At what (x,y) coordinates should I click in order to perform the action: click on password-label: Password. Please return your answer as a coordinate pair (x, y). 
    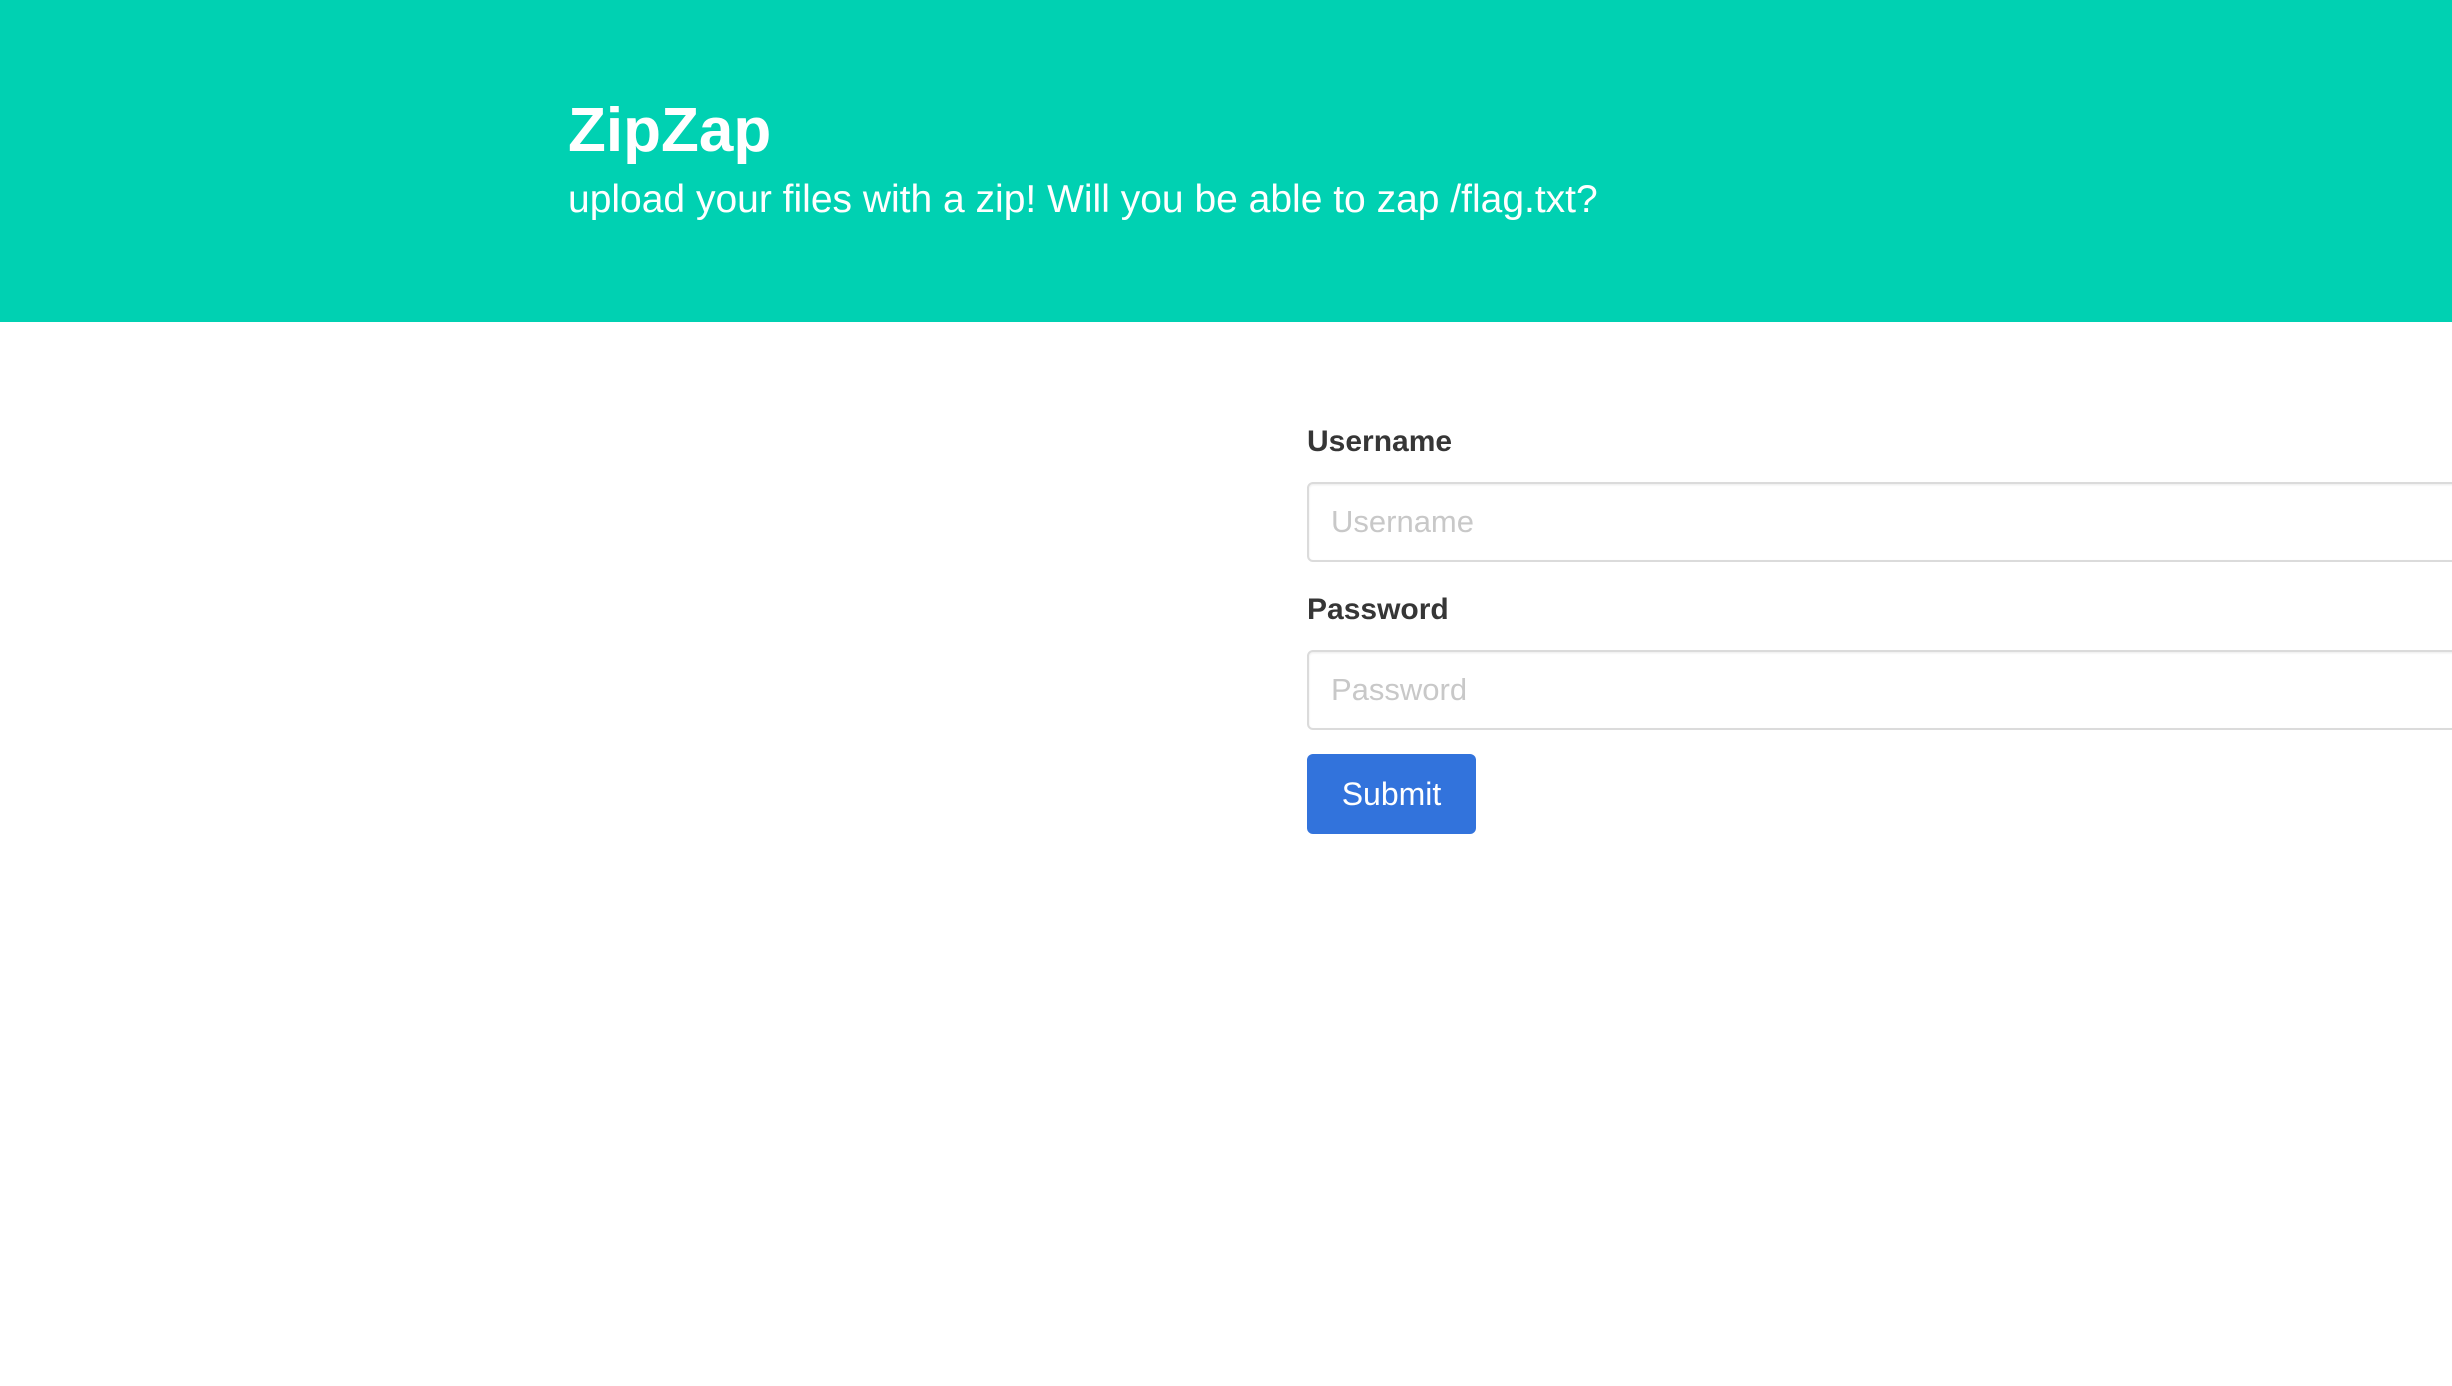
    Looking at the image, I should click on (1378, 609).